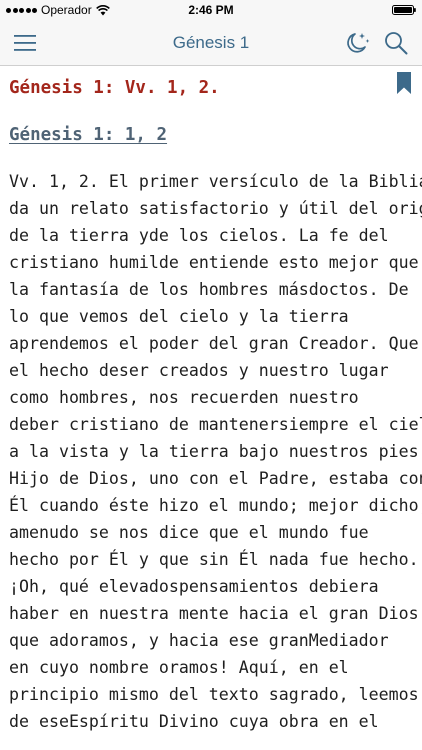 This screenshot has height=750, width=422. What do you see at coordinates (404, 83) in the screenshot?
I see `bookmark-icon` at bounding box center [404, 83].